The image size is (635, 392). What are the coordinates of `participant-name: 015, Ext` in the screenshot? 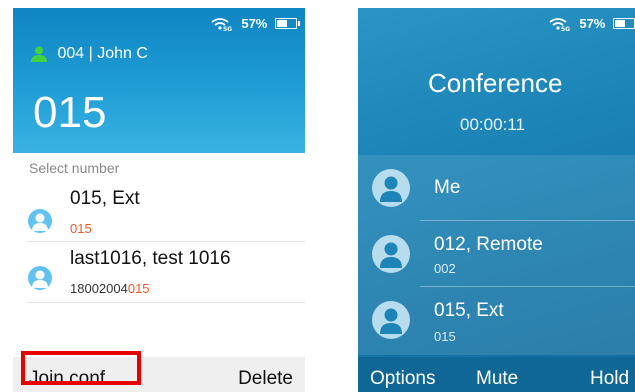 It's located at (469, 310).